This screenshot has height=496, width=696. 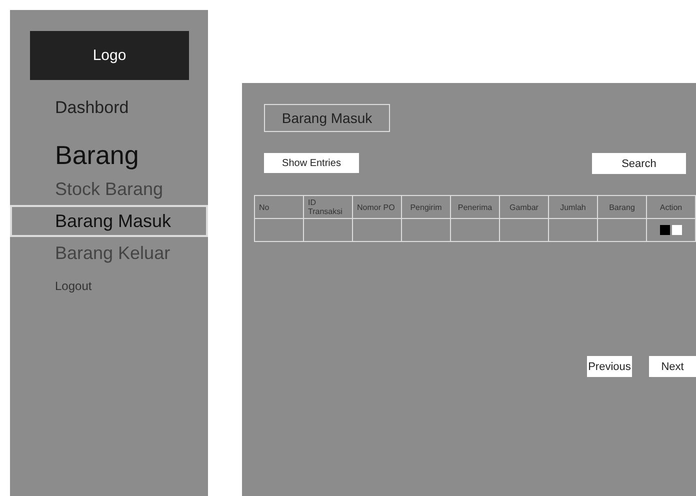 What do you see at coordinates (672, 366) in the screenshot?
I see `pagination-button: Next` at bounding box center [672, 366].